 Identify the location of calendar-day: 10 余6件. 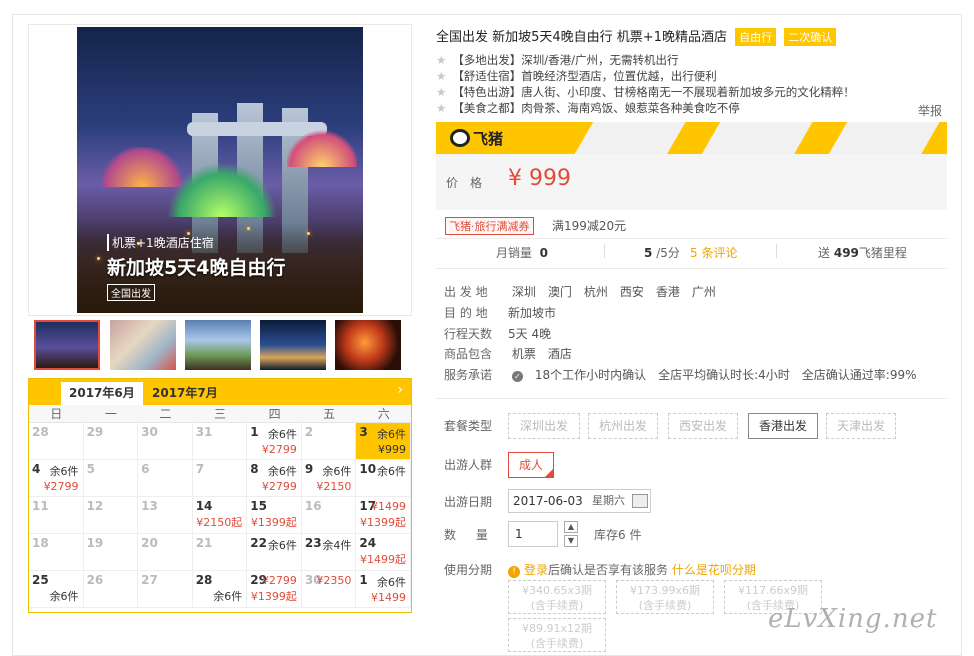
(383, 478).